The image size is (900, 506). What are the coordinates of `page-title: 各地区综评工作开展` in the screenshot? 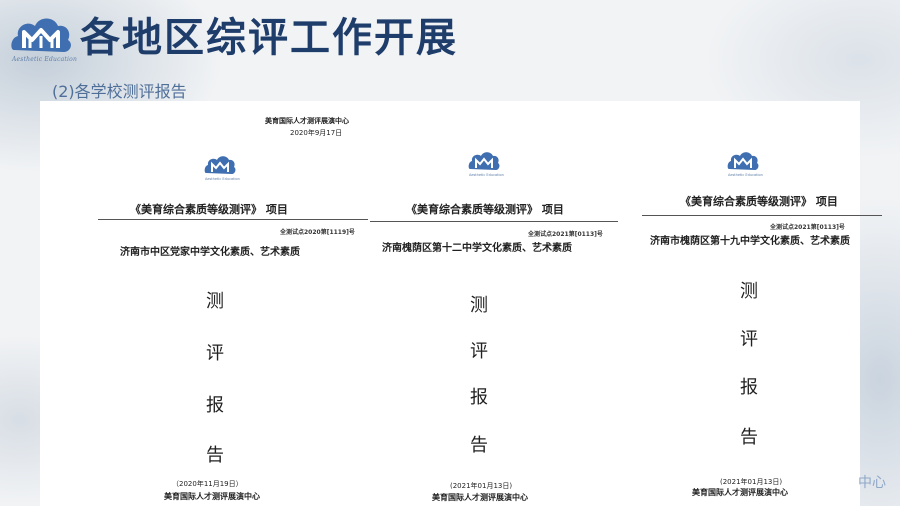 It's located at (269, 38).